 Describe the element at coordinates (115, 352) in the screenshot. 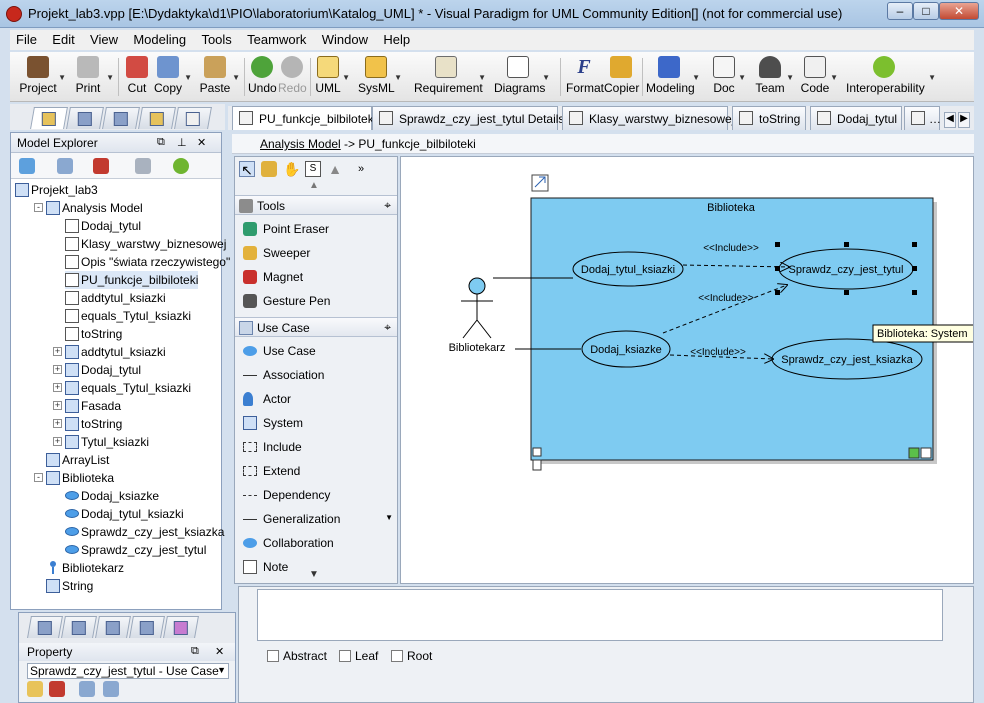

I see `tree-node: addtytul_ksiazki` at that location.